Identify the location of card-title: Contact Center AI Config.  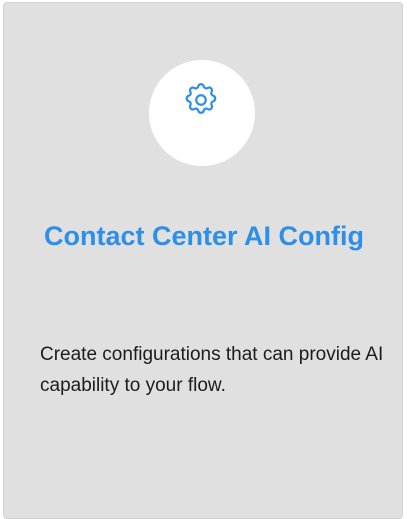
(204, 236).